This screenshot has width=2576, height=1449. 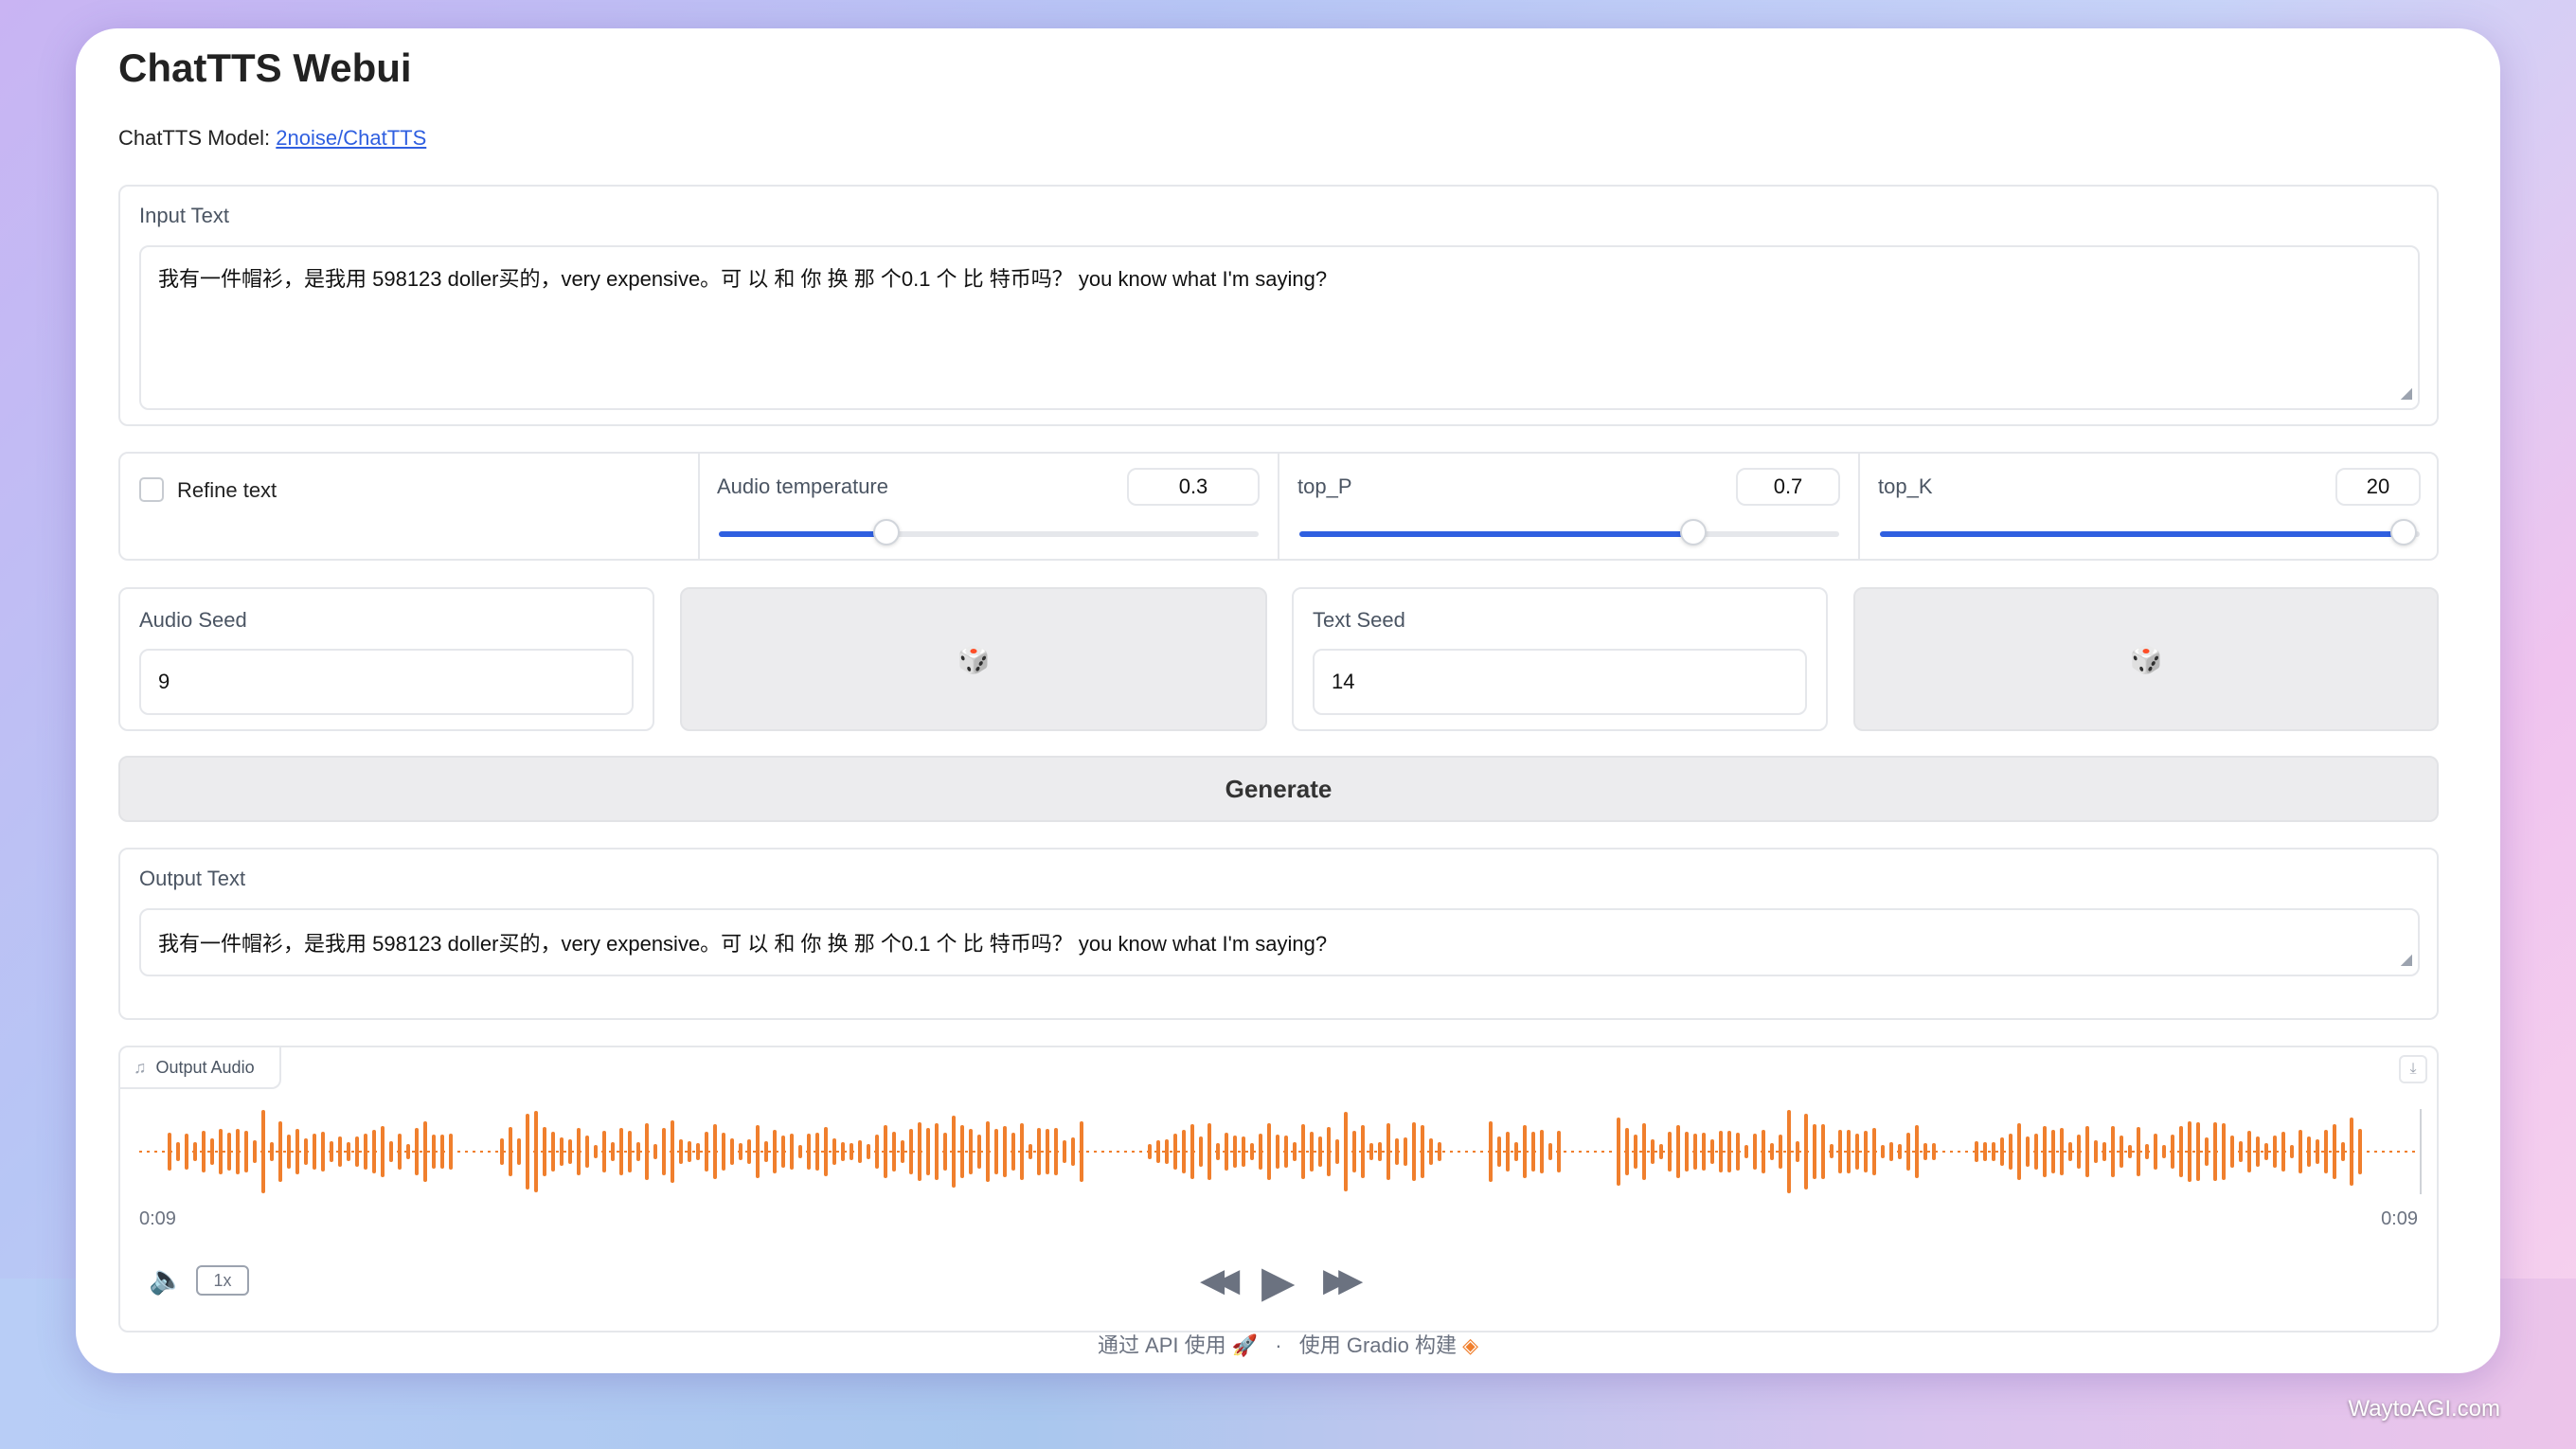 I want to click on playback-speed-button: 1x, so click(x=222, y=1280).